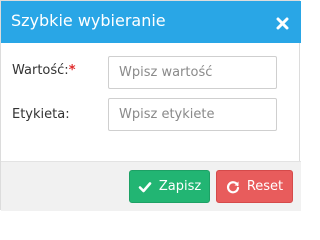  What do you see at coordinates (233, 187) in the screenshot?
I see `refresh-icon` at bounding box center [233, 187].